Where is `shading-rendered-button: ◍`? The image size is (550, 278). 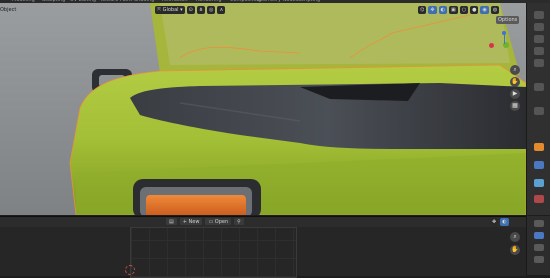 shading-rendered-button: ◍ is located at coordinates (495, 9).